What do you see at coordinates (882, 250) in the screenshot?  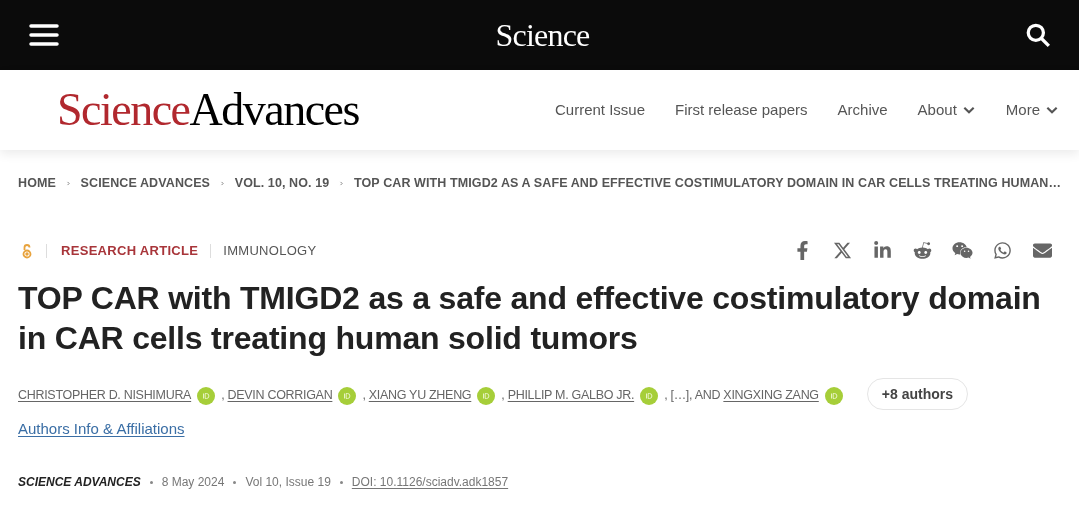 I see `linkedin-icon` at bounding box center [882, 250].